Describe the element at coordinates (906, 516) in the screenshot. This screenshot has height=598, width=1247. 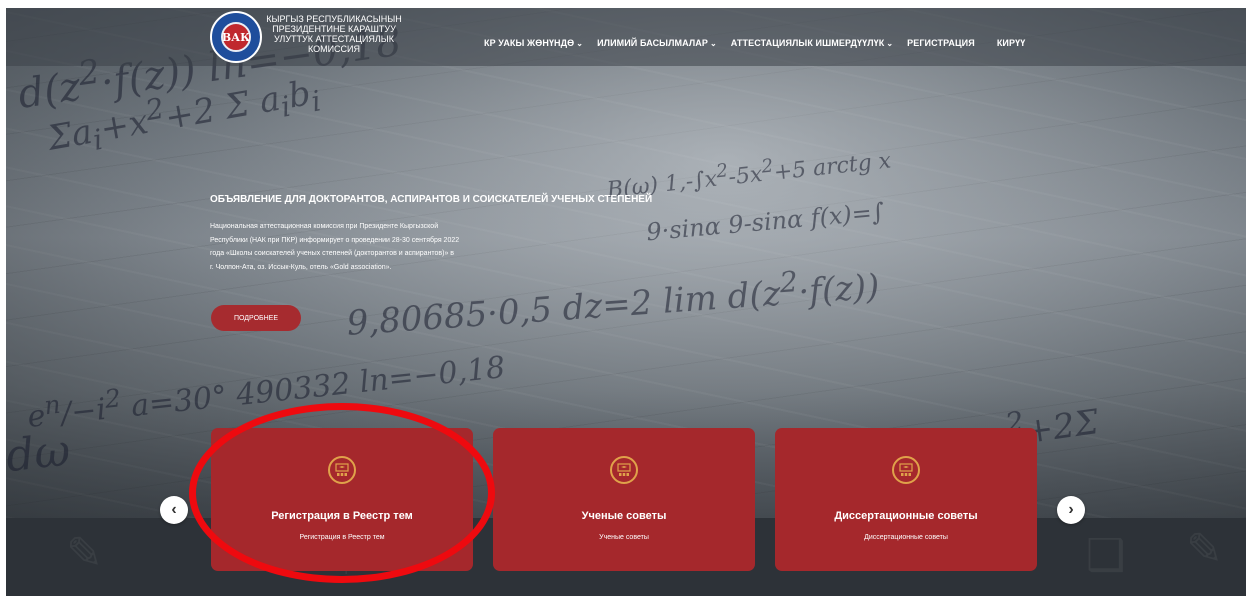
I see `card-title: Диссертационные советы` at that location.